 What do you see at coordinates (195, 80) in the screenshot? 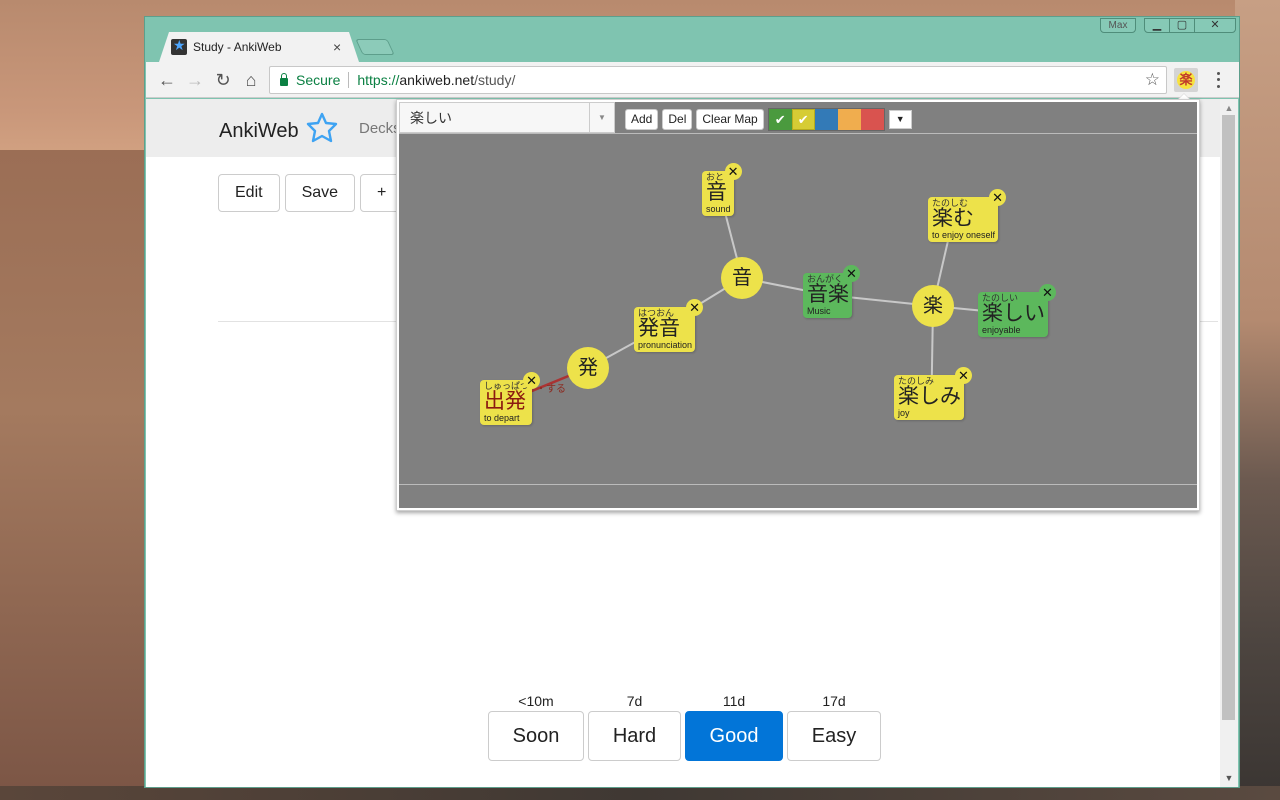
I see `forward-arrow-icon: →` at bounding box center [195, 80].